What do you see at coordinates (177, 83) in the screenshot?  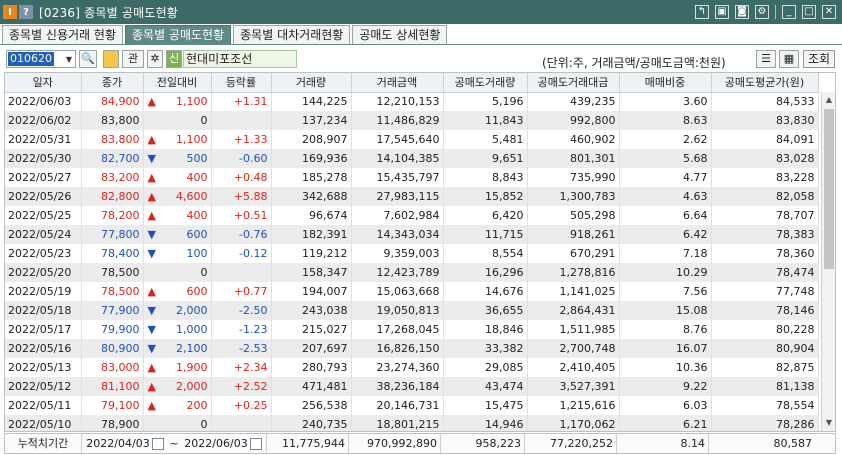 I see `col-change: 전일대비` at bounding box center [177, 83].